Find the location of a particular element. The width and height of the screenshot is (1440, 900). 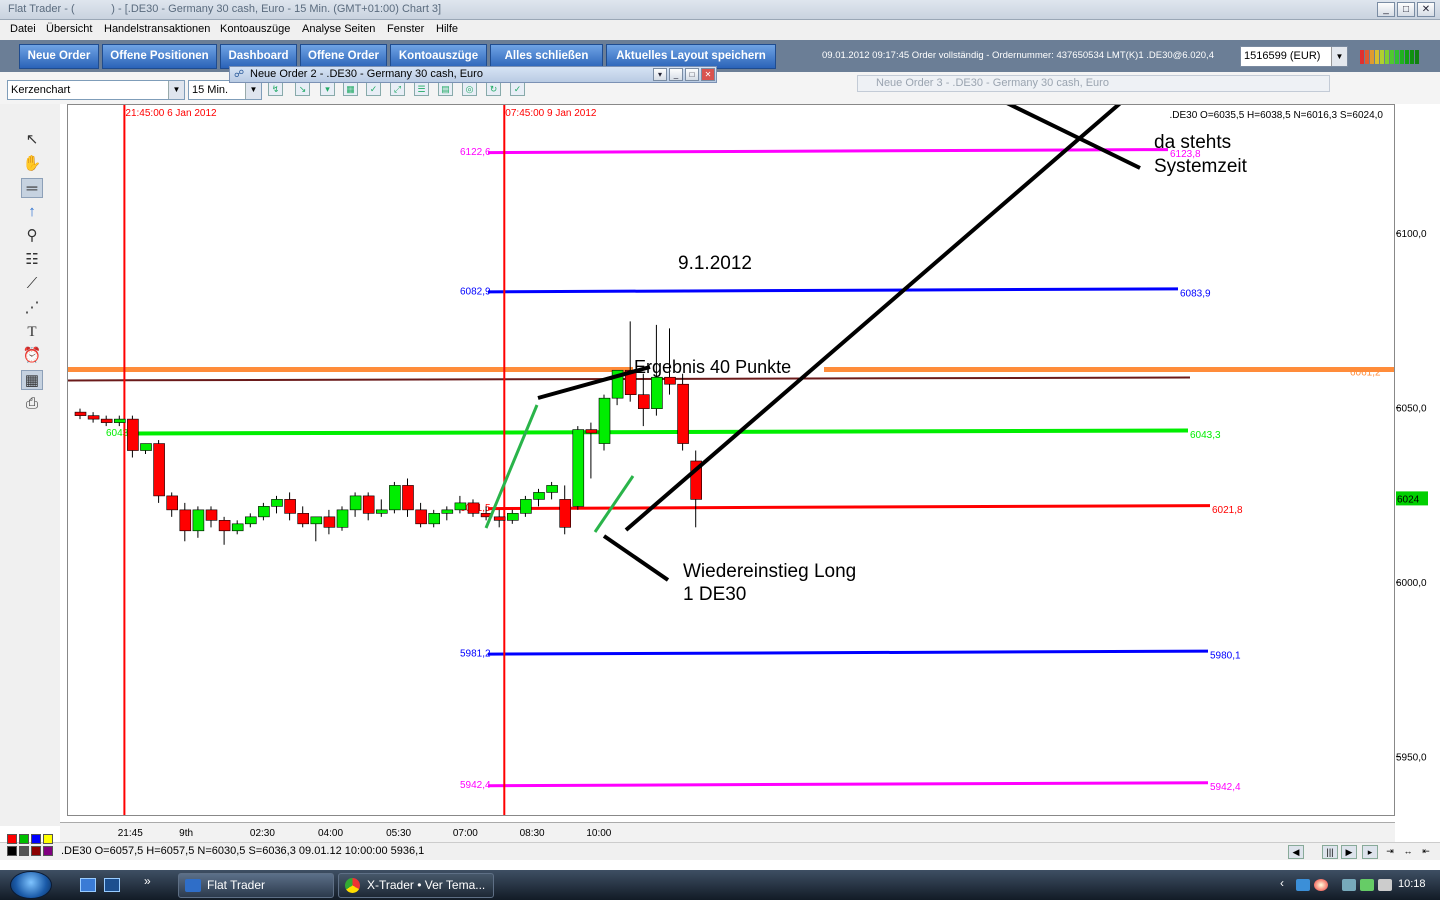

trend-line-second is located at coordinates (614, 504).